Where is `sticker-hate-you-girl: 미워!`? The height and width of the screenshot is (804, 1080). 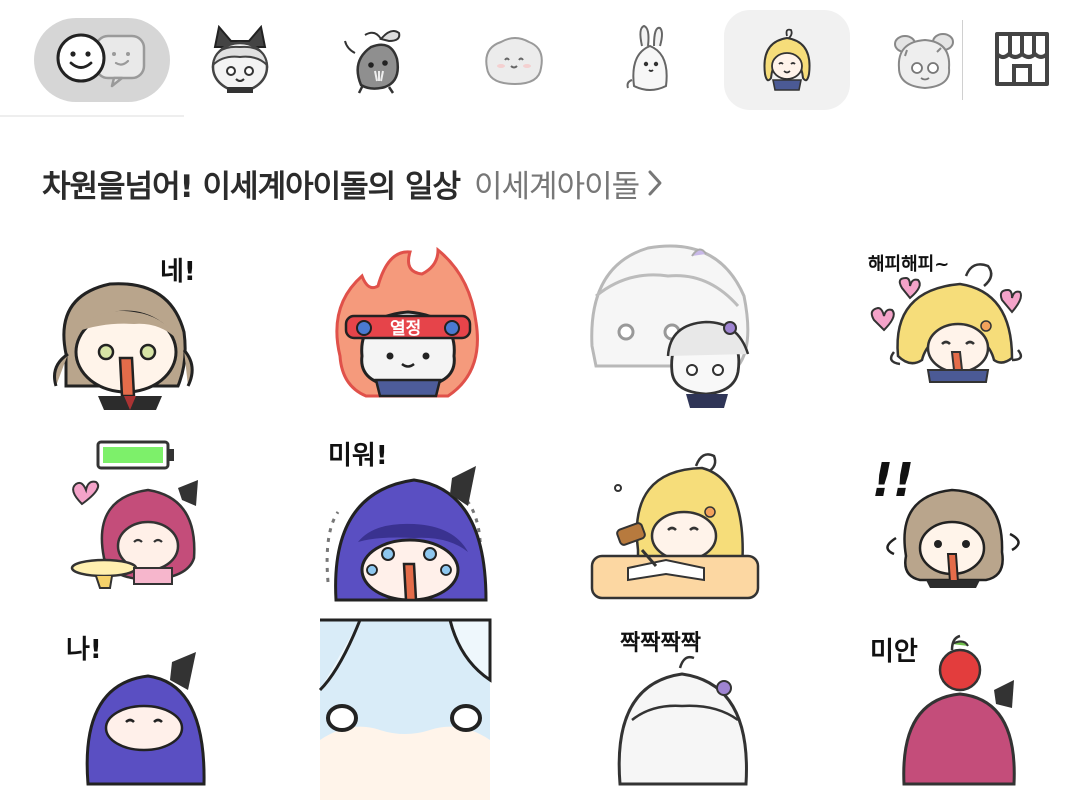
sticker-hate-you-girl: 미워! is located at coordinates (406, 521).